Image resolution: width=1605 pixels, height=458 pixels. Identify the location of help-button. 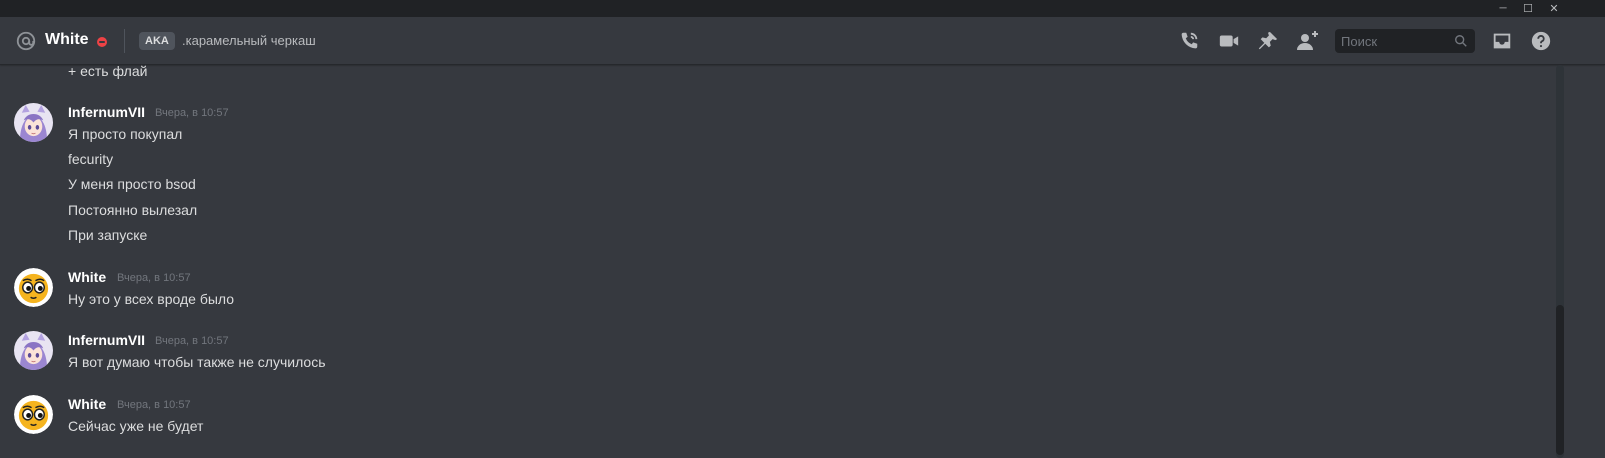
(1541, 41).